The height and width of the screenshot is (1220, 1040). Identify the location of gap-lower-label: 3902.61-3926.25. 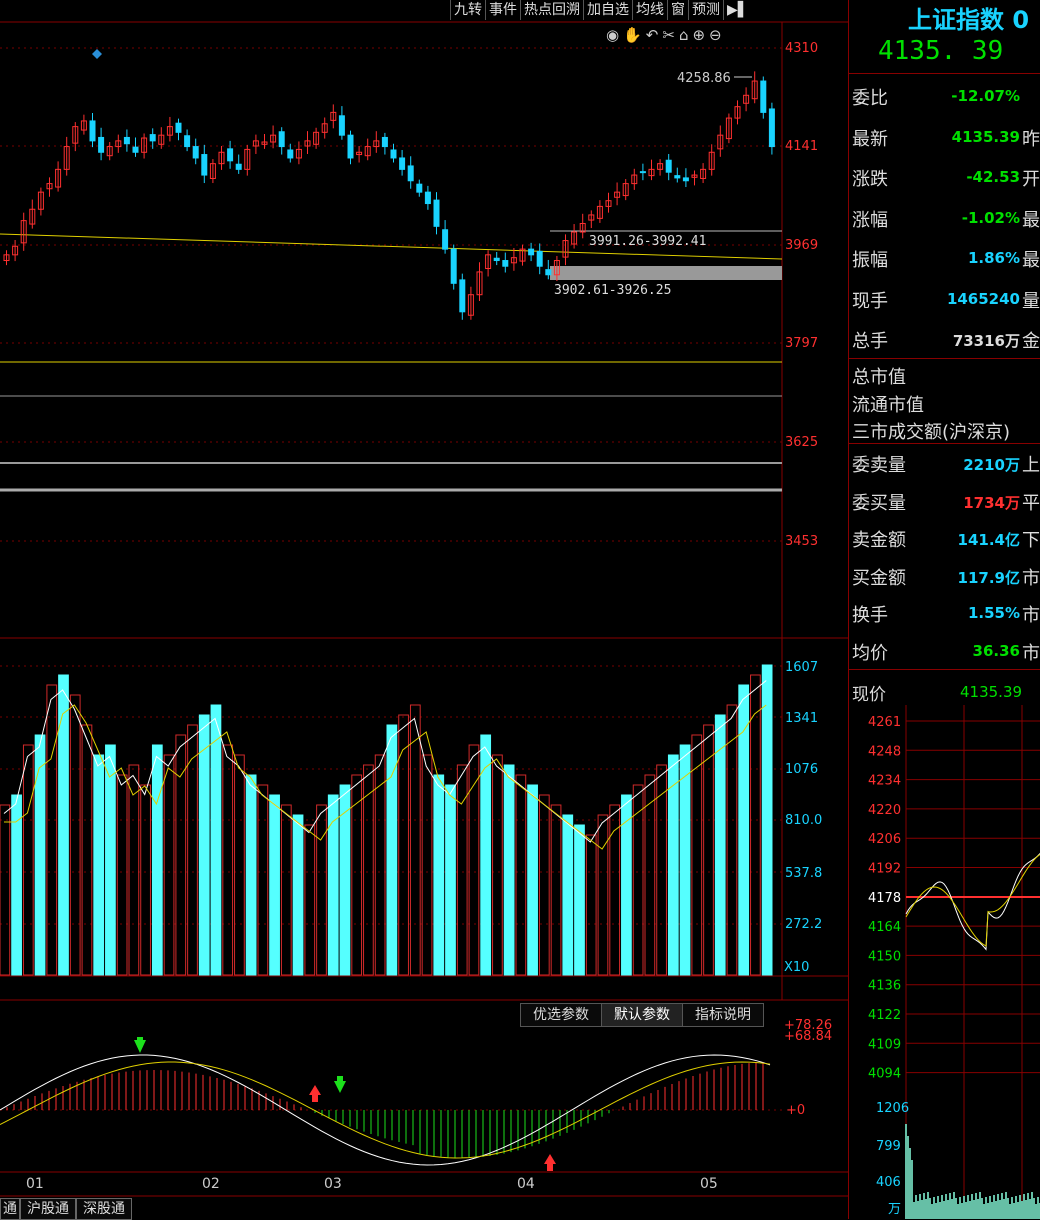
(612, 290).